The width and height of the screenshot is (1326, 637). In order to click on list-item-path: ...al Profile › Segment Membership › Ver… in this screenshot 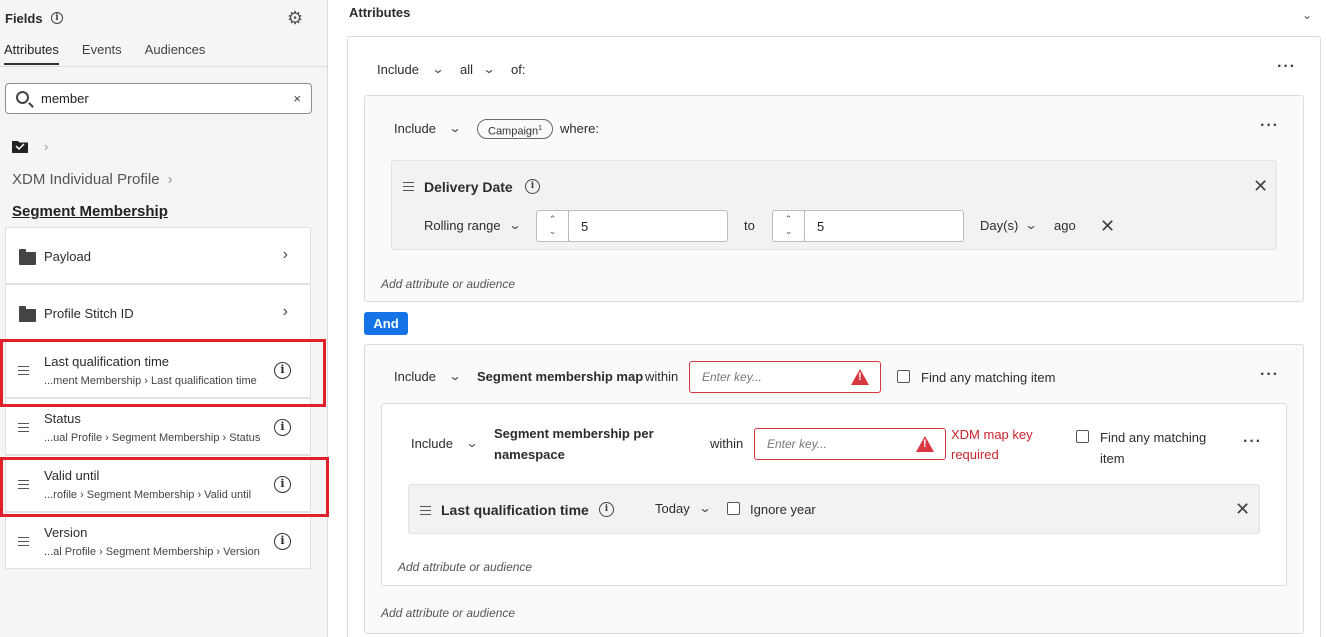, I will do `click(152, 552)`.